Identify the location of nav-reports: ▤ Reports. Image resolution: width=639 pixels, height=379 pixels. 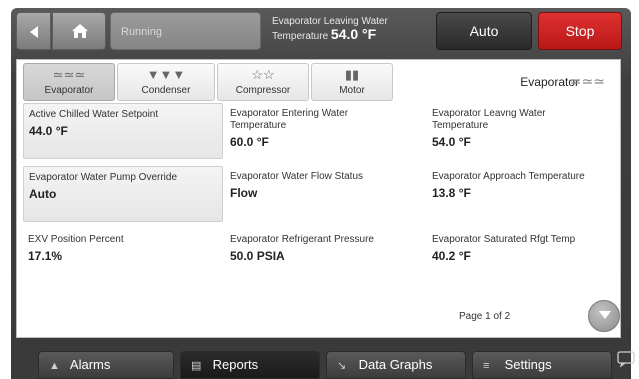
(250, 365).